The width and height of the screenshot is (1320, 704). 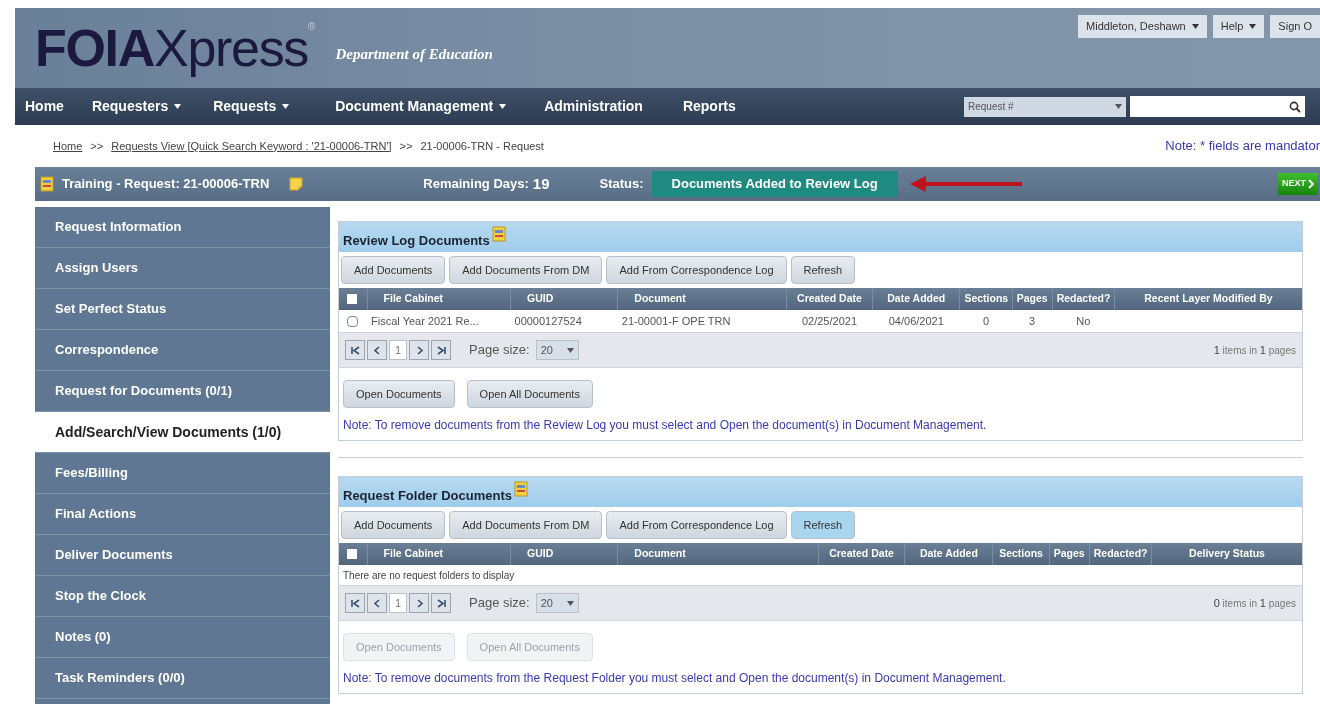 I want to click on breadcrumb-link: Home, so click(x=68, y=146).